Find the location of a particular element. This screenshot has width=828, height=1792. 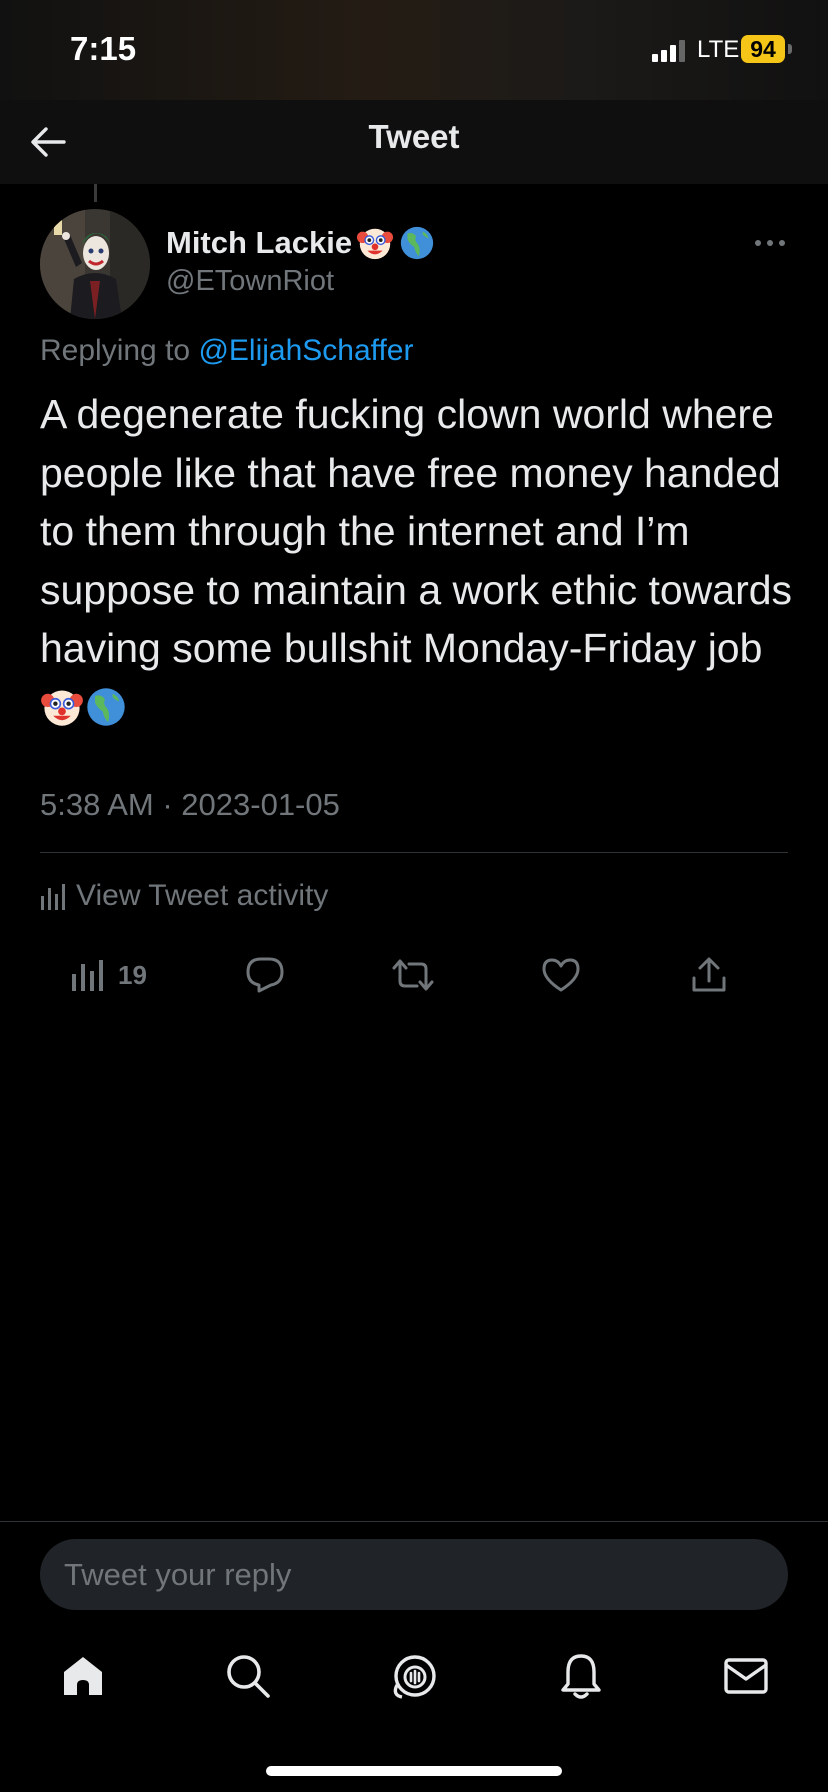

retweet-icon is located at coordinates (413, 975).